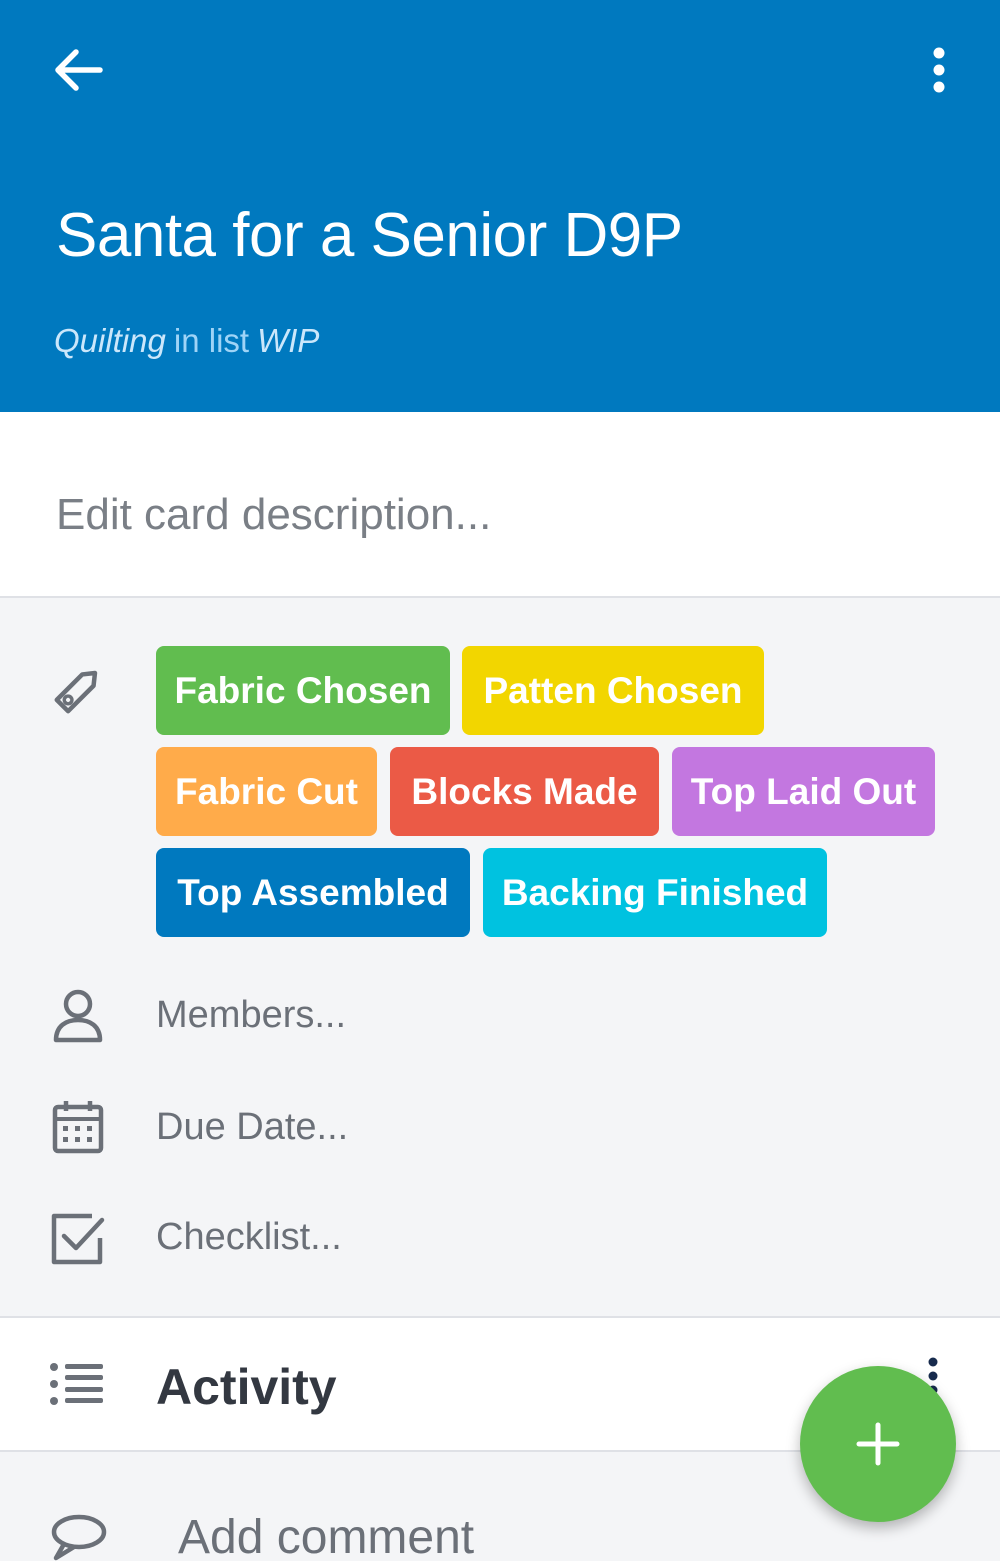  I want to click on calendar-icon, so click(78, 1127).